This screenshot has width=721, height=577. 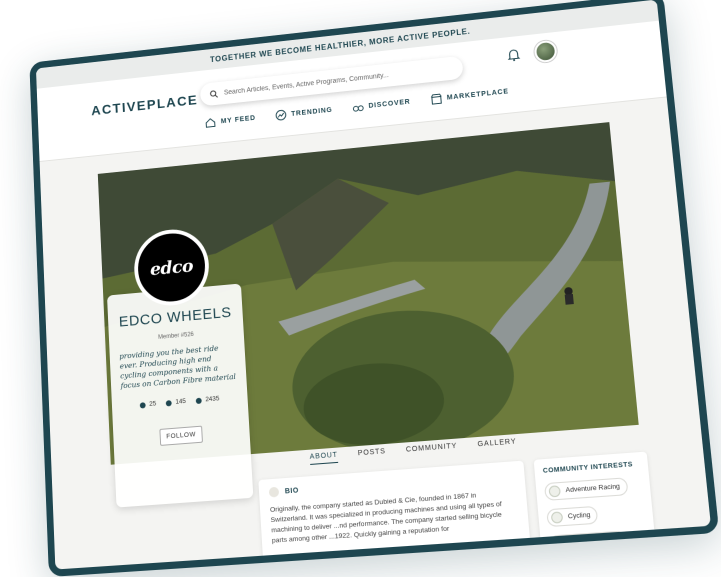 I want to click on tab-about: ABOUT, so click(x=324, y=458).